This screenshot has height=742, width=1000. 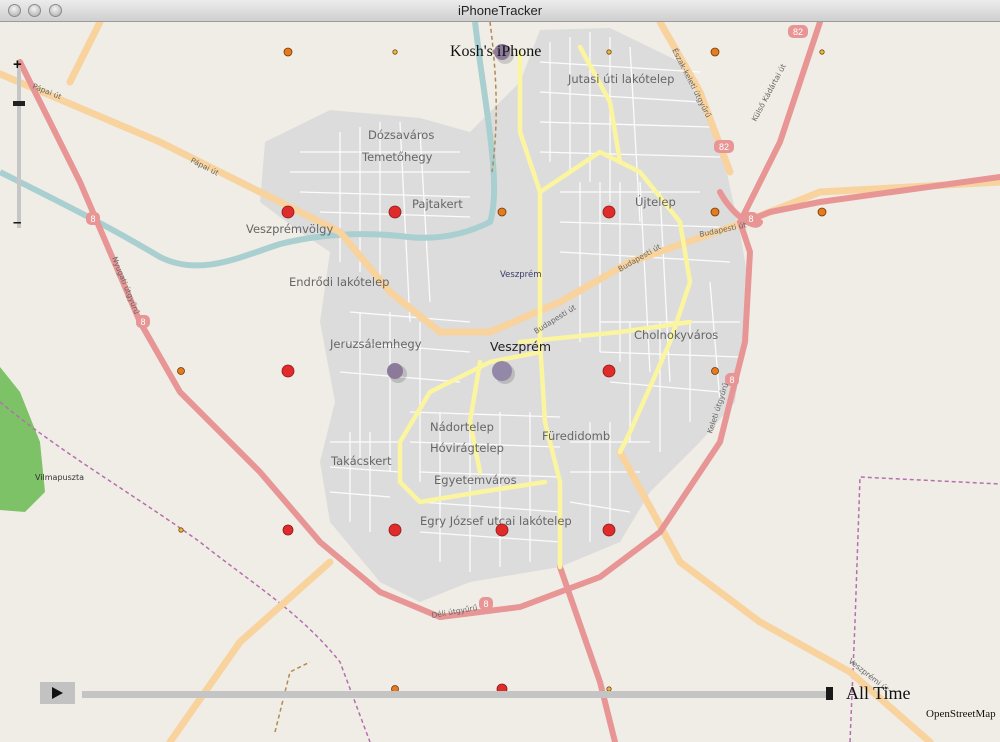 I want to click on play-icon, so click(x=57, y=693).